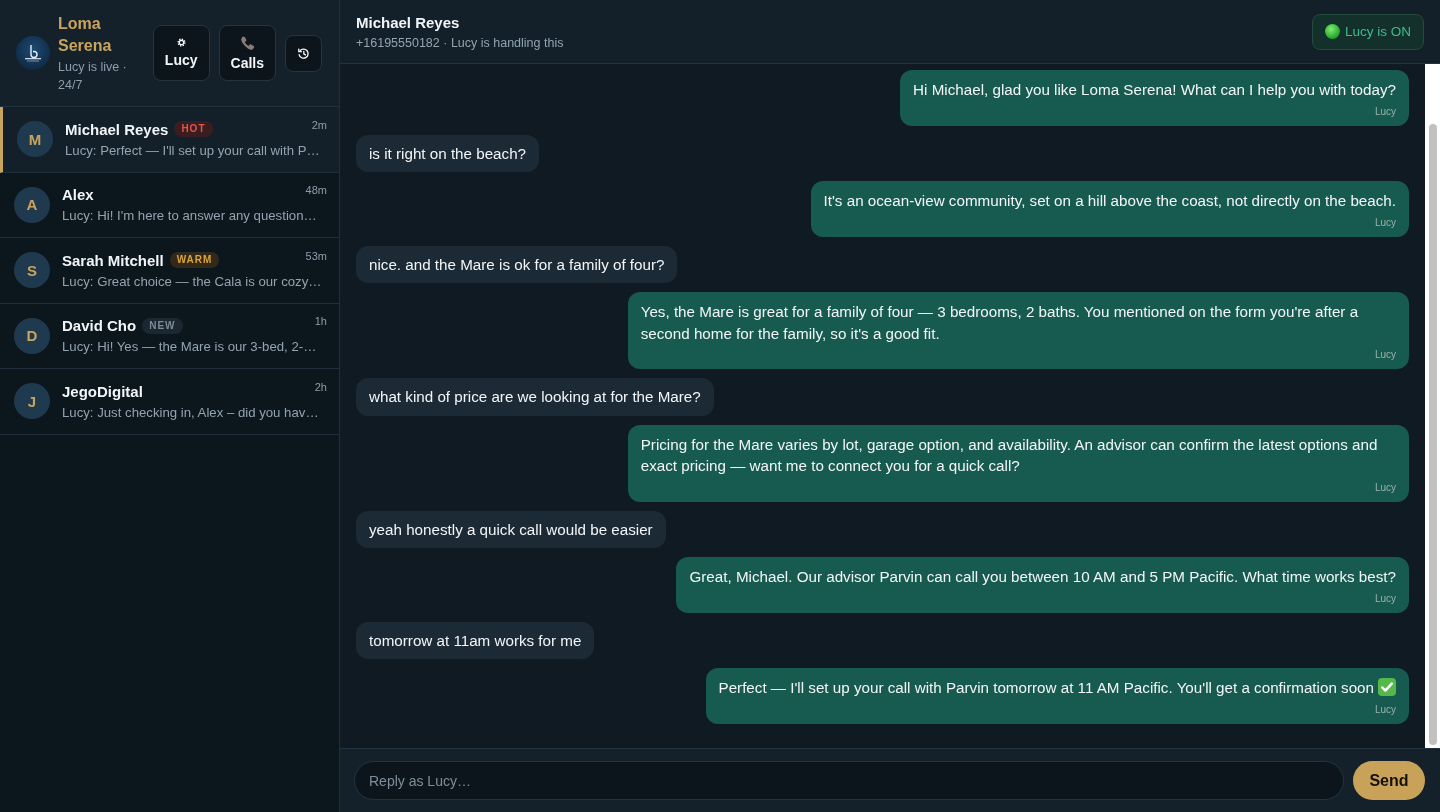 This screenshot has height=812, width=1440. Describe the element at coordinates (475, 640) in the screenshot. I see `message-bubble: tomorrow at 11am works for me` at that location.